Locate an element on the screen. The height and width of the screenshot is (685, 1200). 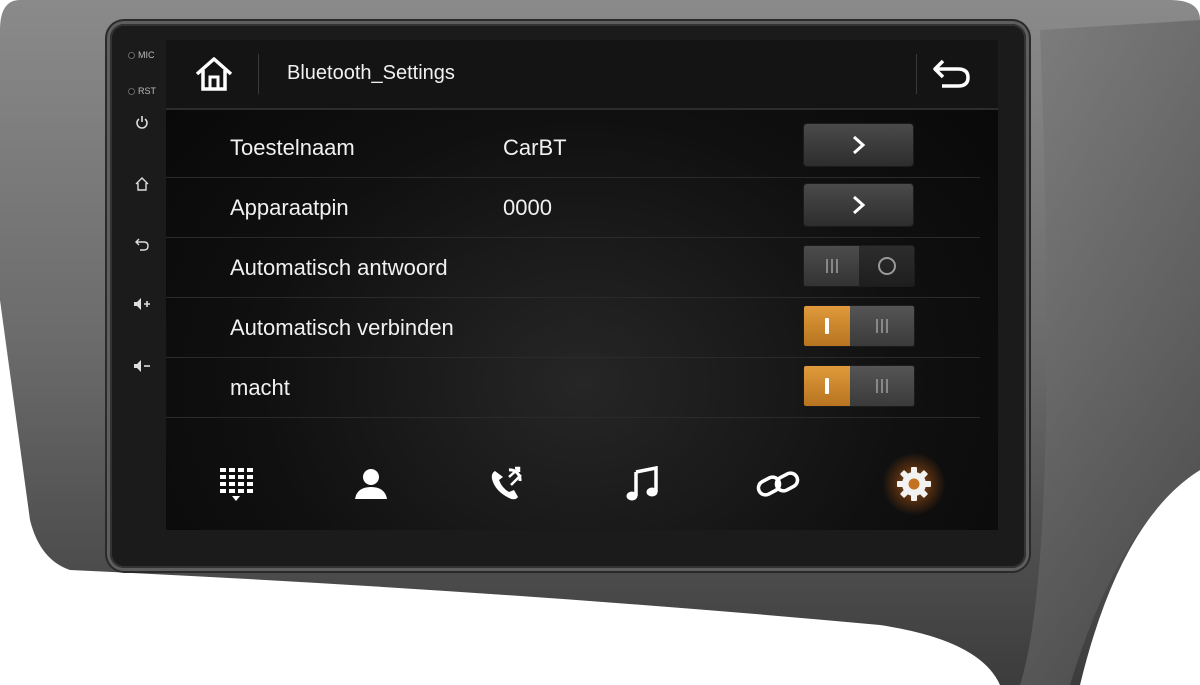
setting-value: 0000 is located at coordinates (527, 207).